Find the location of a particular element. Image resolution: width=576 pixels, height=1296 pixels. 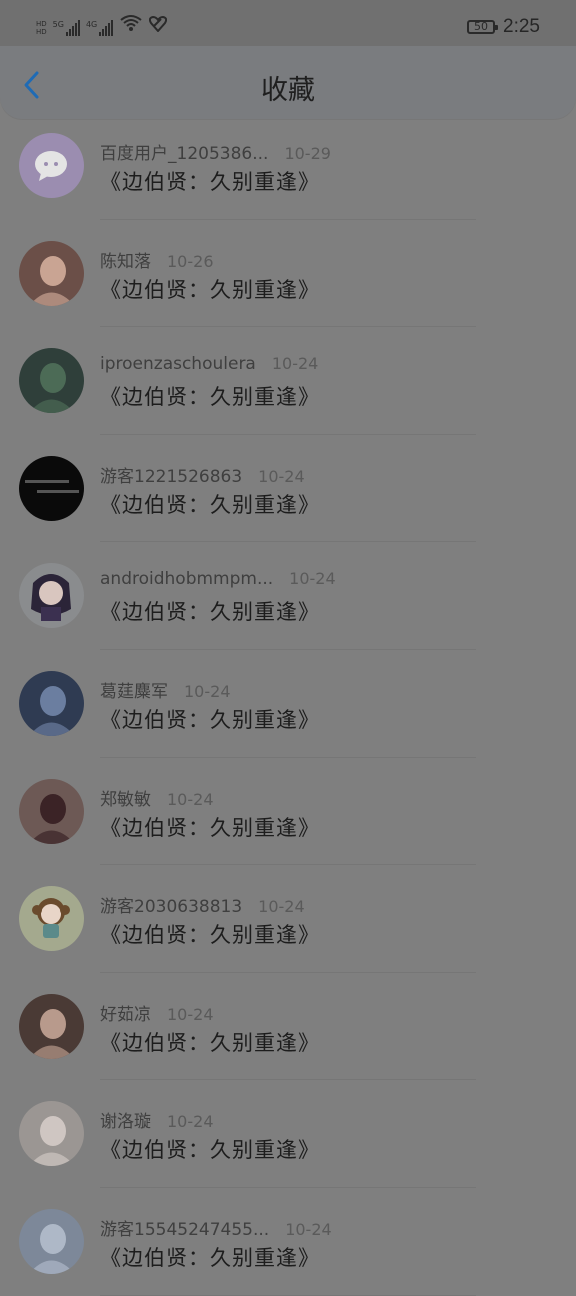

top-bar: 收藏 is located at coordinates (288, 82).